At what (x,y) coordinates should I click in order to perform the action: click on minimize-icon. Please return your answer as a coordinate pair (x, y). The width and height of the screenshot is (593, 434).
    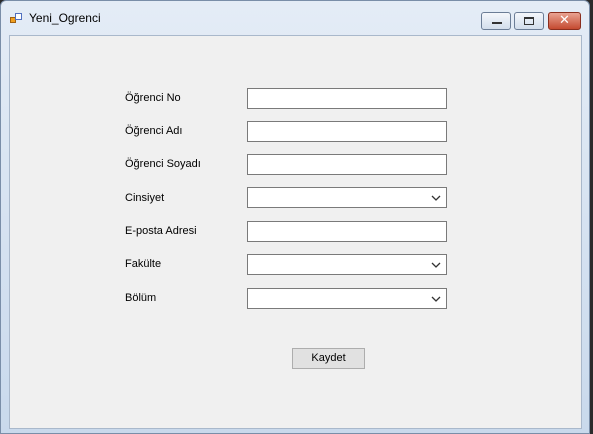
    Looking at the image, I should click on (497, 23).